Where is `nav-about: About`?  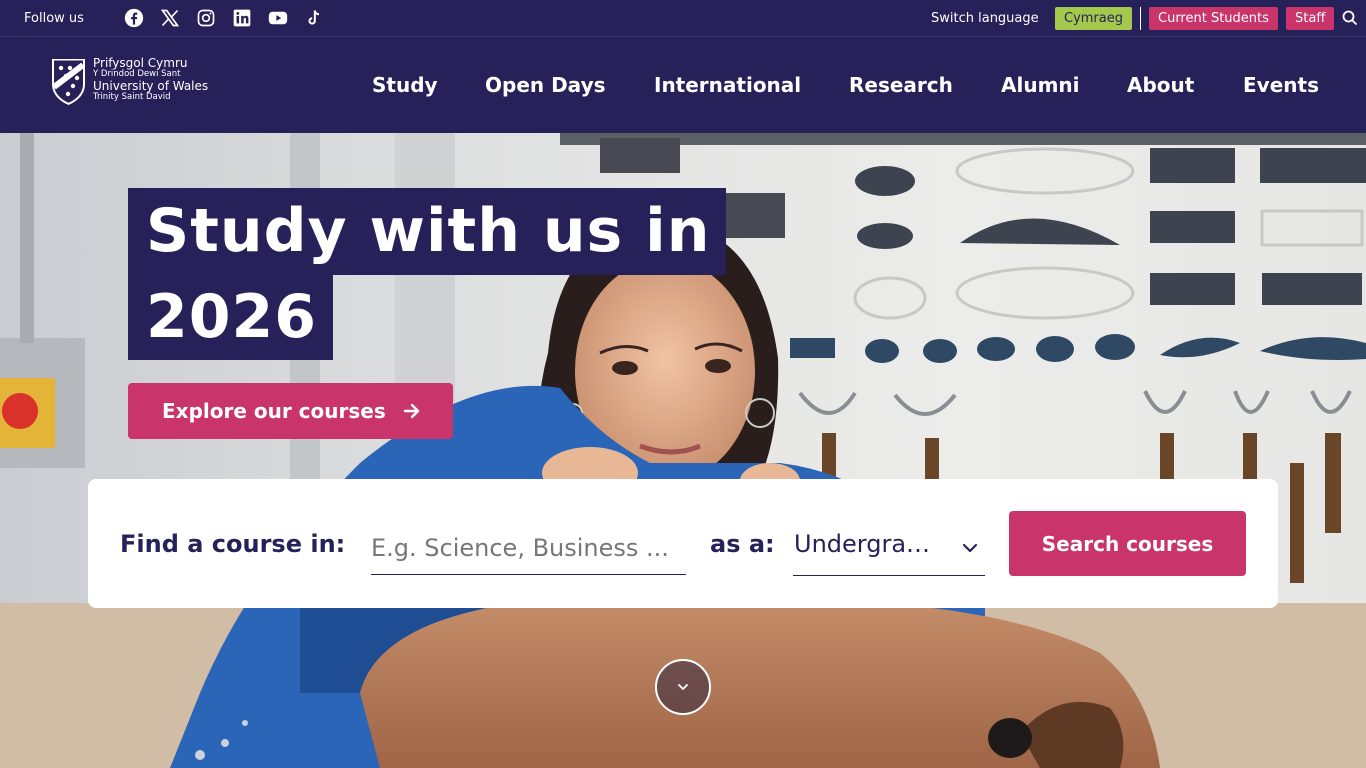 nav-about: About is located at coordinates (1160, 85).